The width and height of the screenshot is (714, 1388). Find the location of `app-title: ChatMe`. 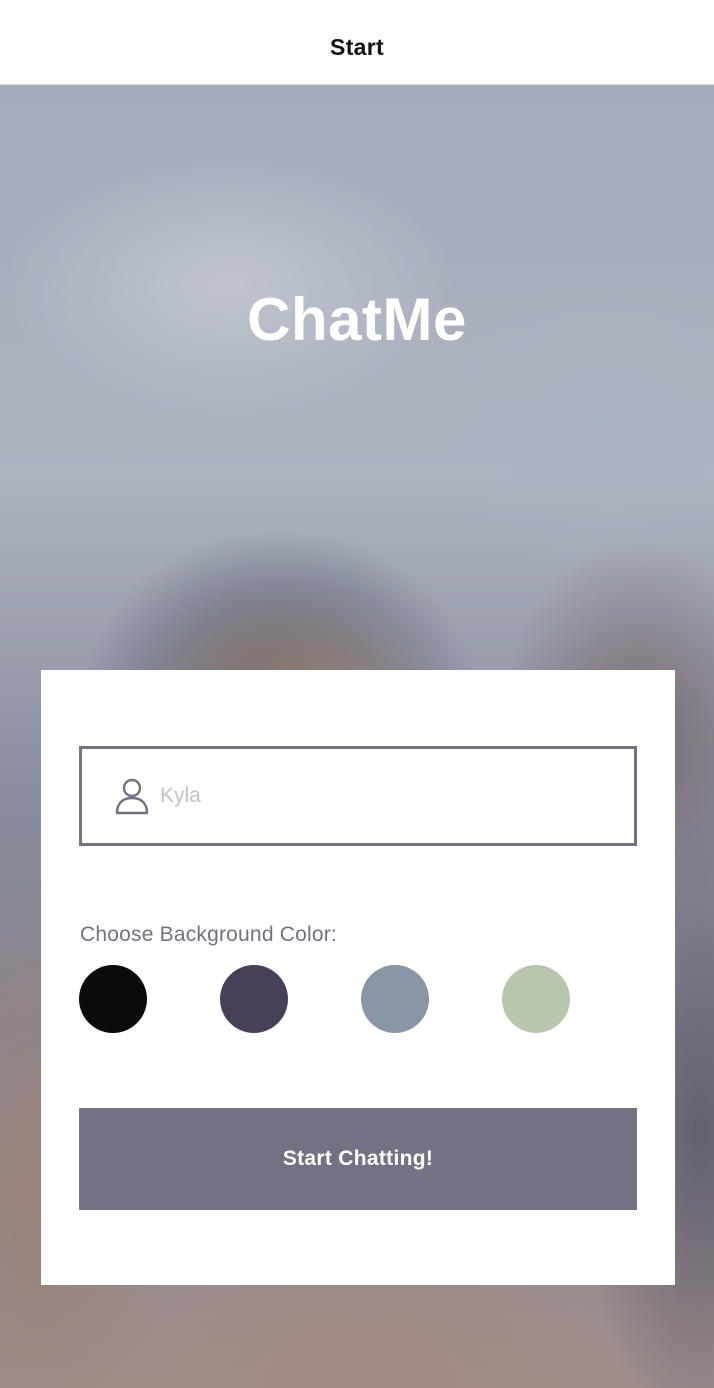

app-title: ChatMe is located at coordinates (357, 319).